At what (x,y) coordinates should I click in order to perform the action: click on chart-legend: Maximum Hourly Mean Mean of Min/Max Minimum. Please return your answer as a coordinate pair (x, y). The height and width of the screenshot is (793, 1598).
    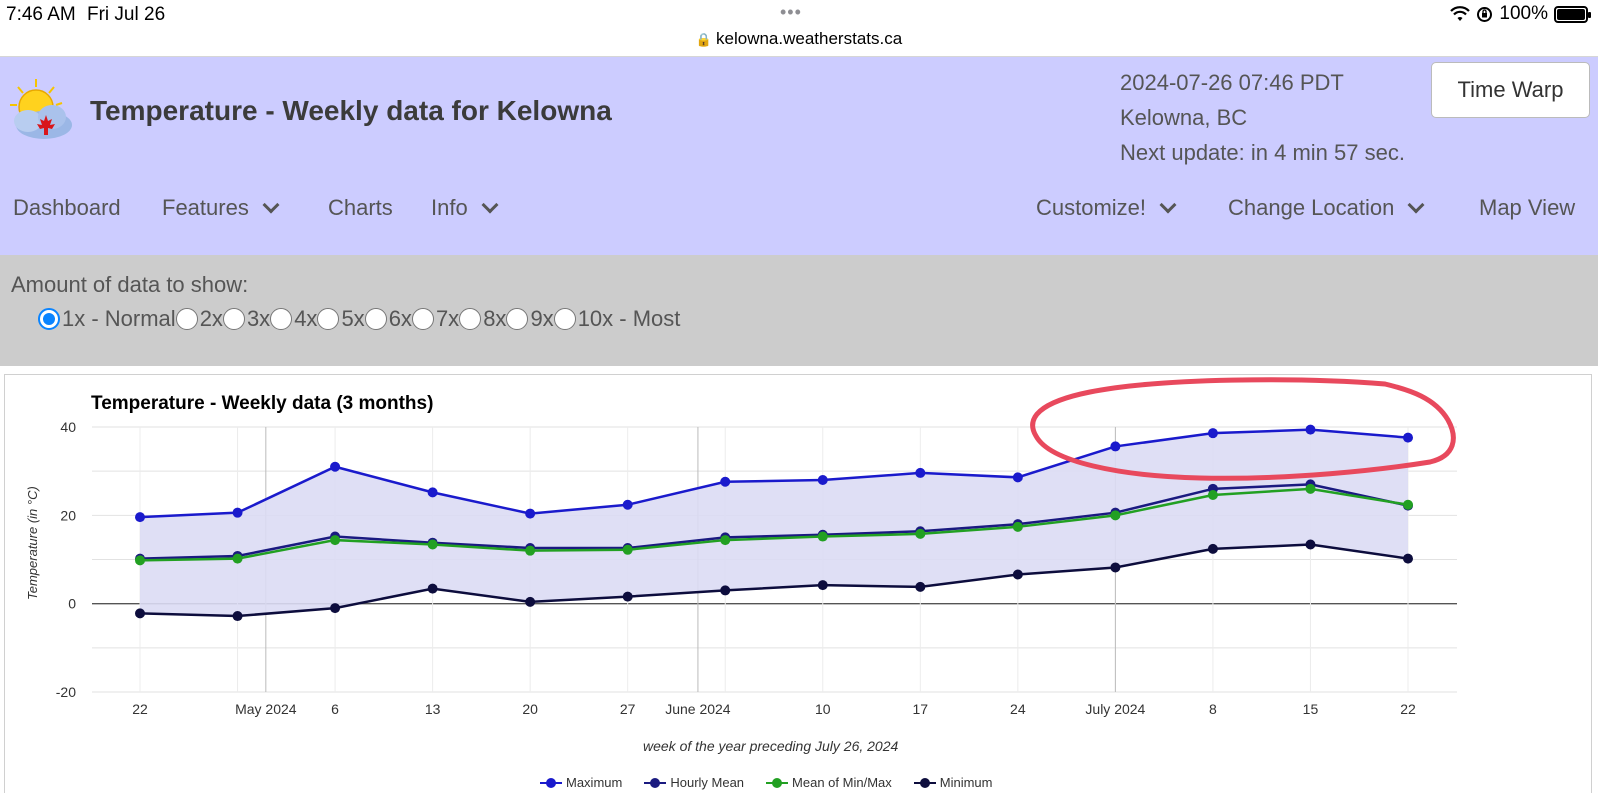
    Looking at the image, I should click on (766, 782).